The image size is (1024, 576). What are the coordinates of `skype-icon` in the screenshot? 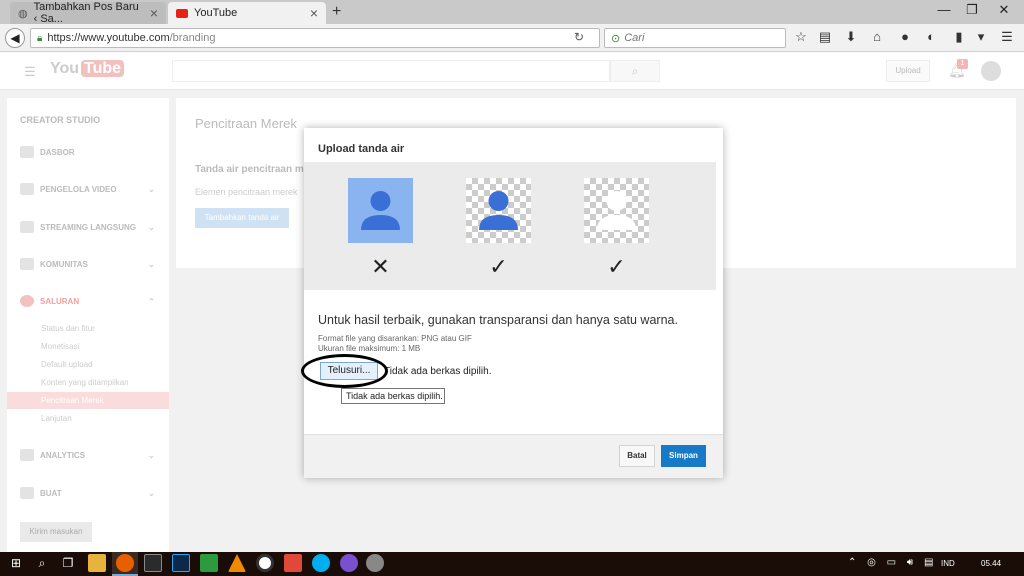 It's located at (321, 563).